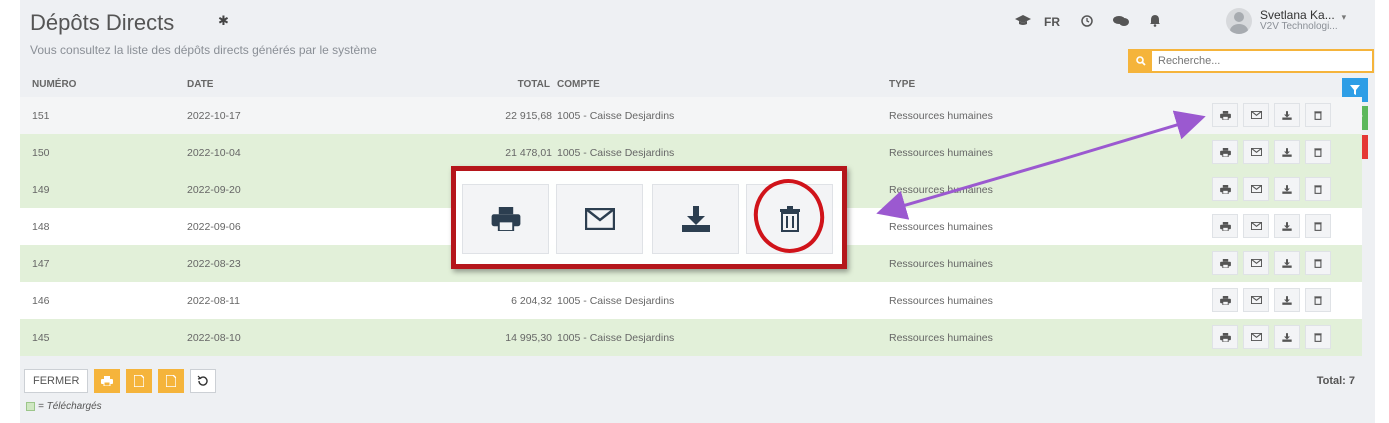 The width and height of the screenshot is (1389, 423). I want to click on action-buttons-callout, so click(649, 217).